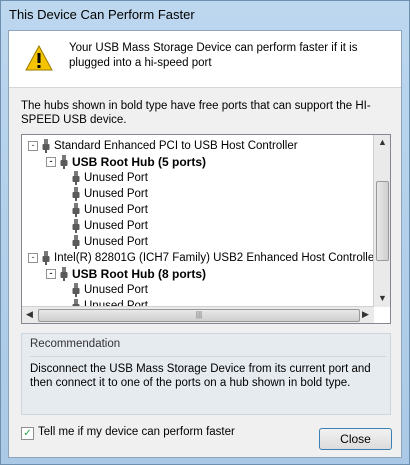 The image size is (410, 465). I want to click on notify-checkbox: ✓, so click(27, 433).